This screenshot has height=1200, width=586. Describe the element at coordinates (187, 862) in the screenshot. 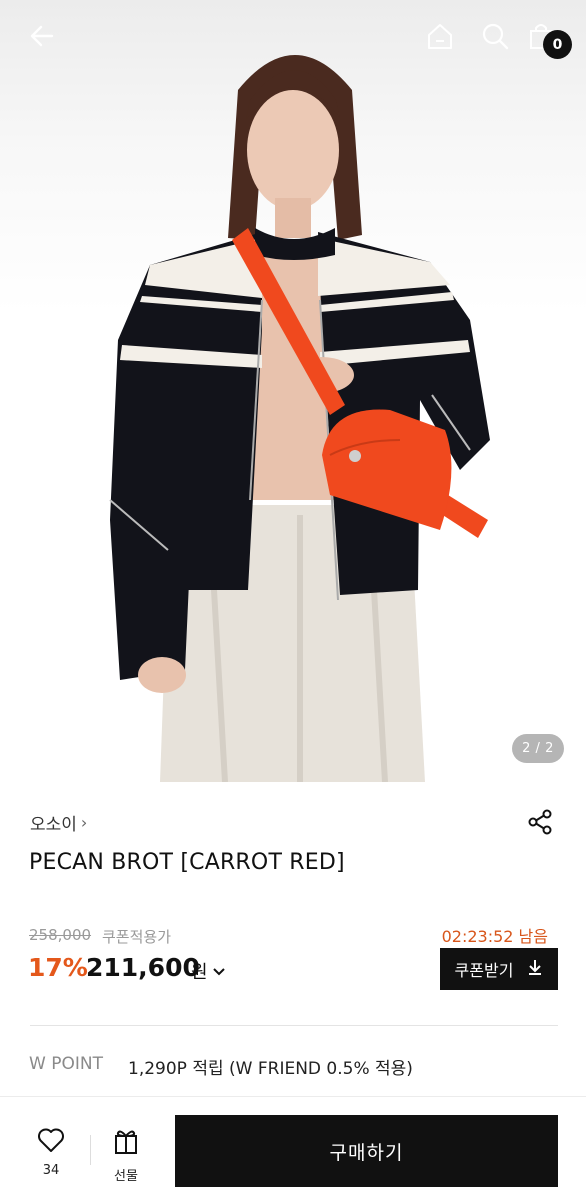

I see `product-title: PECAN BROT [CARROT RED]` at that location.